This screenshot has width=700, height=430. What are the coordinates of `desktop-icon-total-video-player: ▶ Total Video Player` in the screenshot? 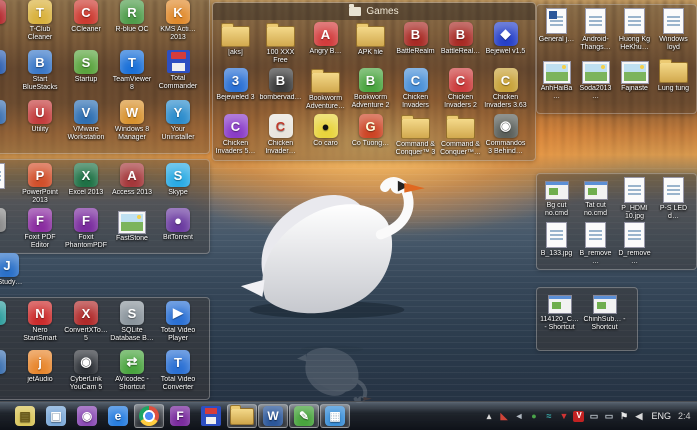 It's located at (178, 325).